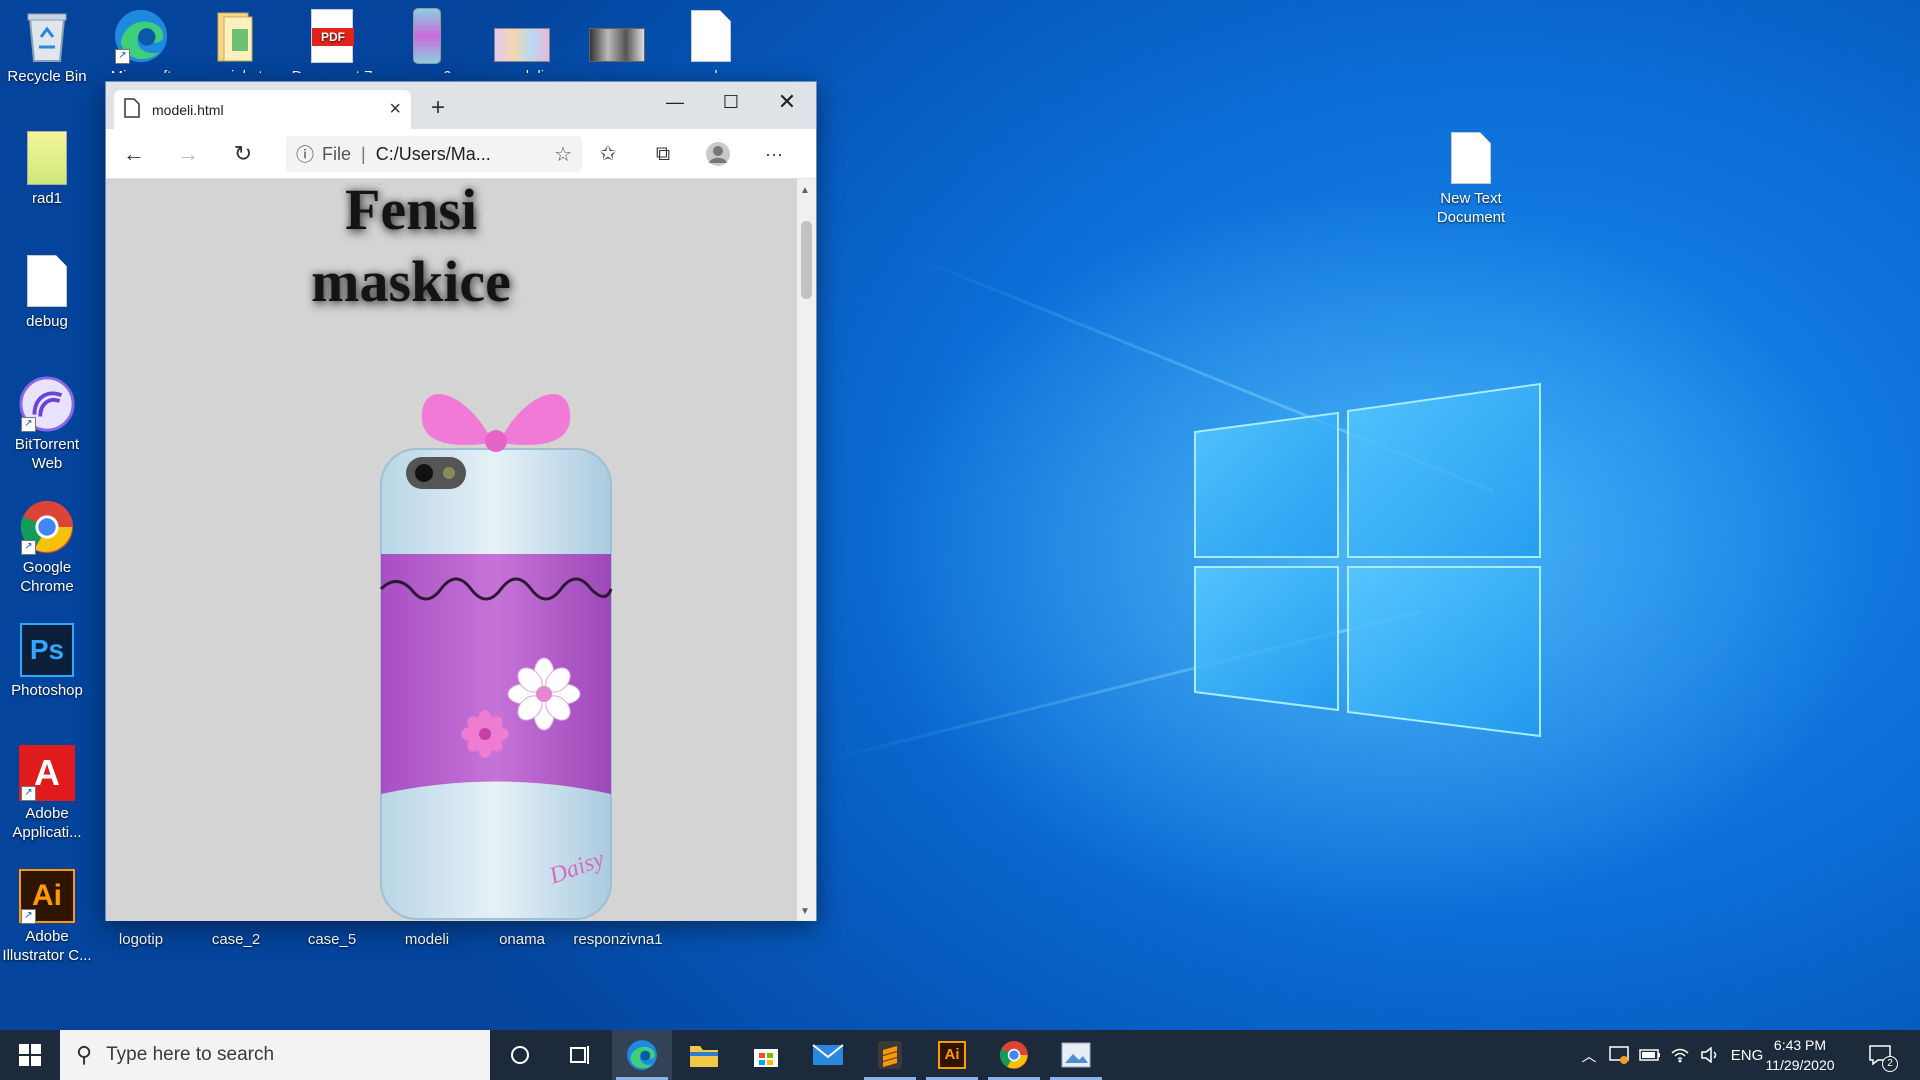  What do you see at coordinates (411, 281) in the screenshot?
I see `heading-line-2: maskice` at bounding box center [411, 281].